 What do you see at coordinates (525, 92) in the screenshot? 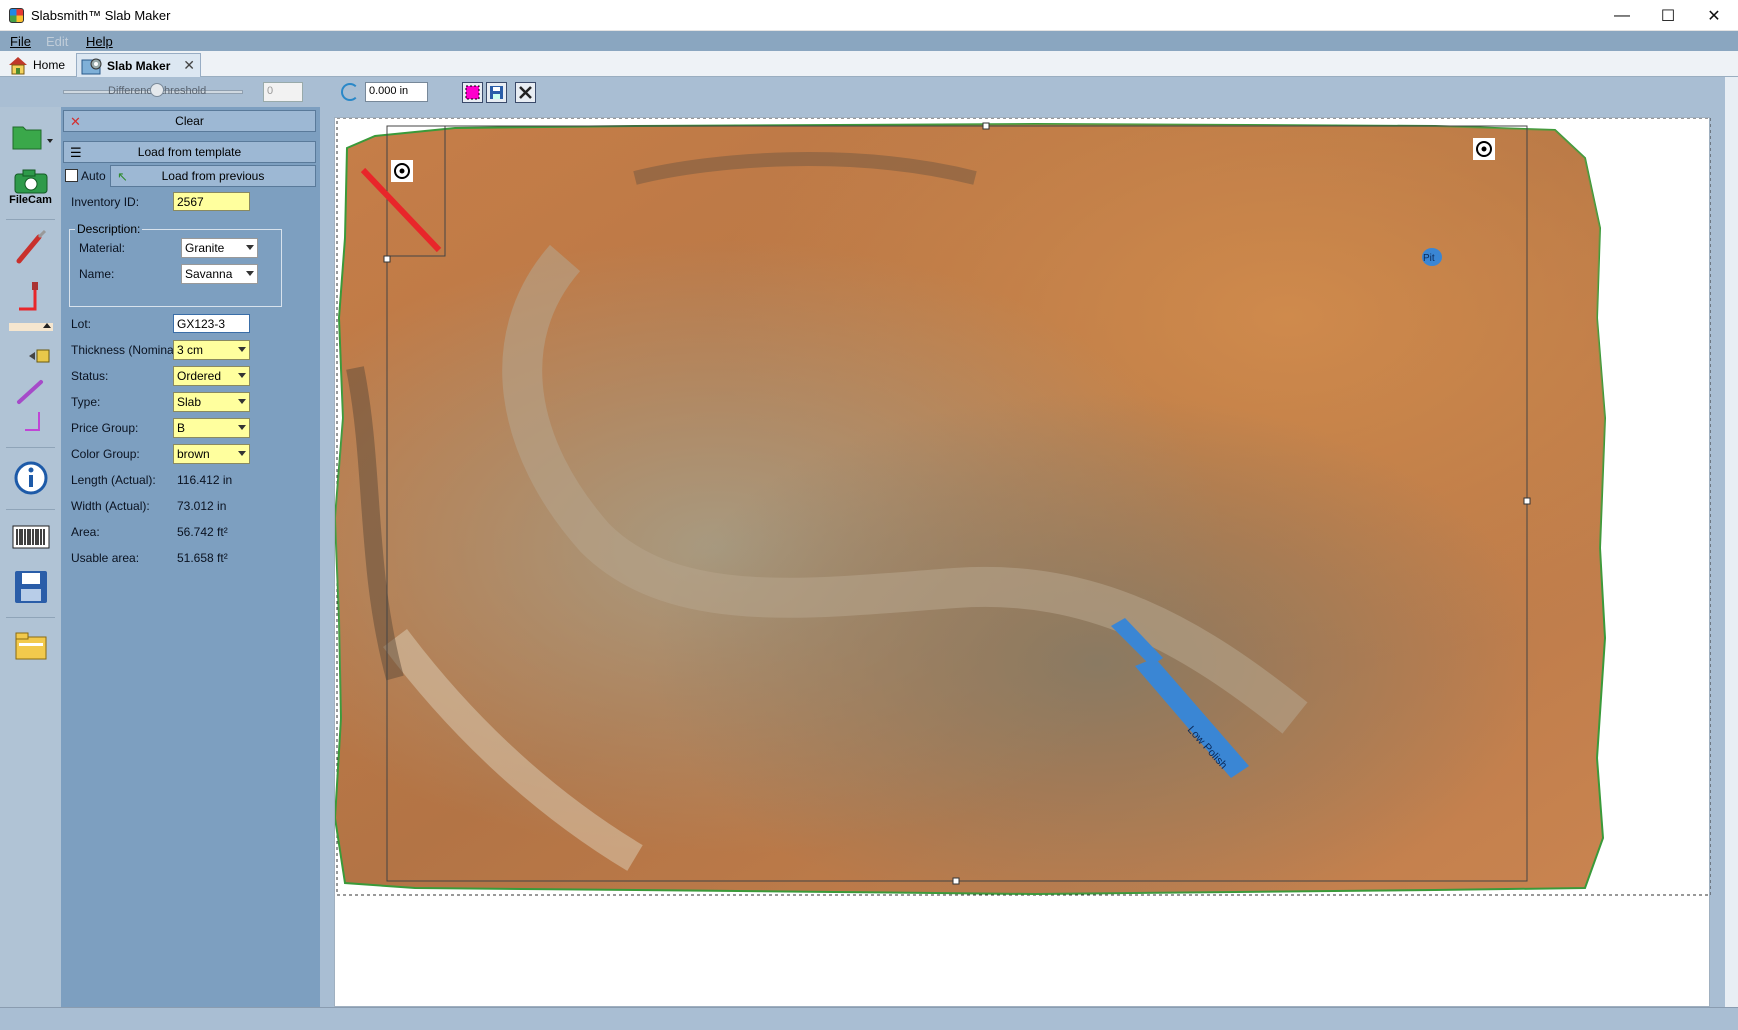
I see `cancel-toolbar-button` at bounding box center [525, 92].